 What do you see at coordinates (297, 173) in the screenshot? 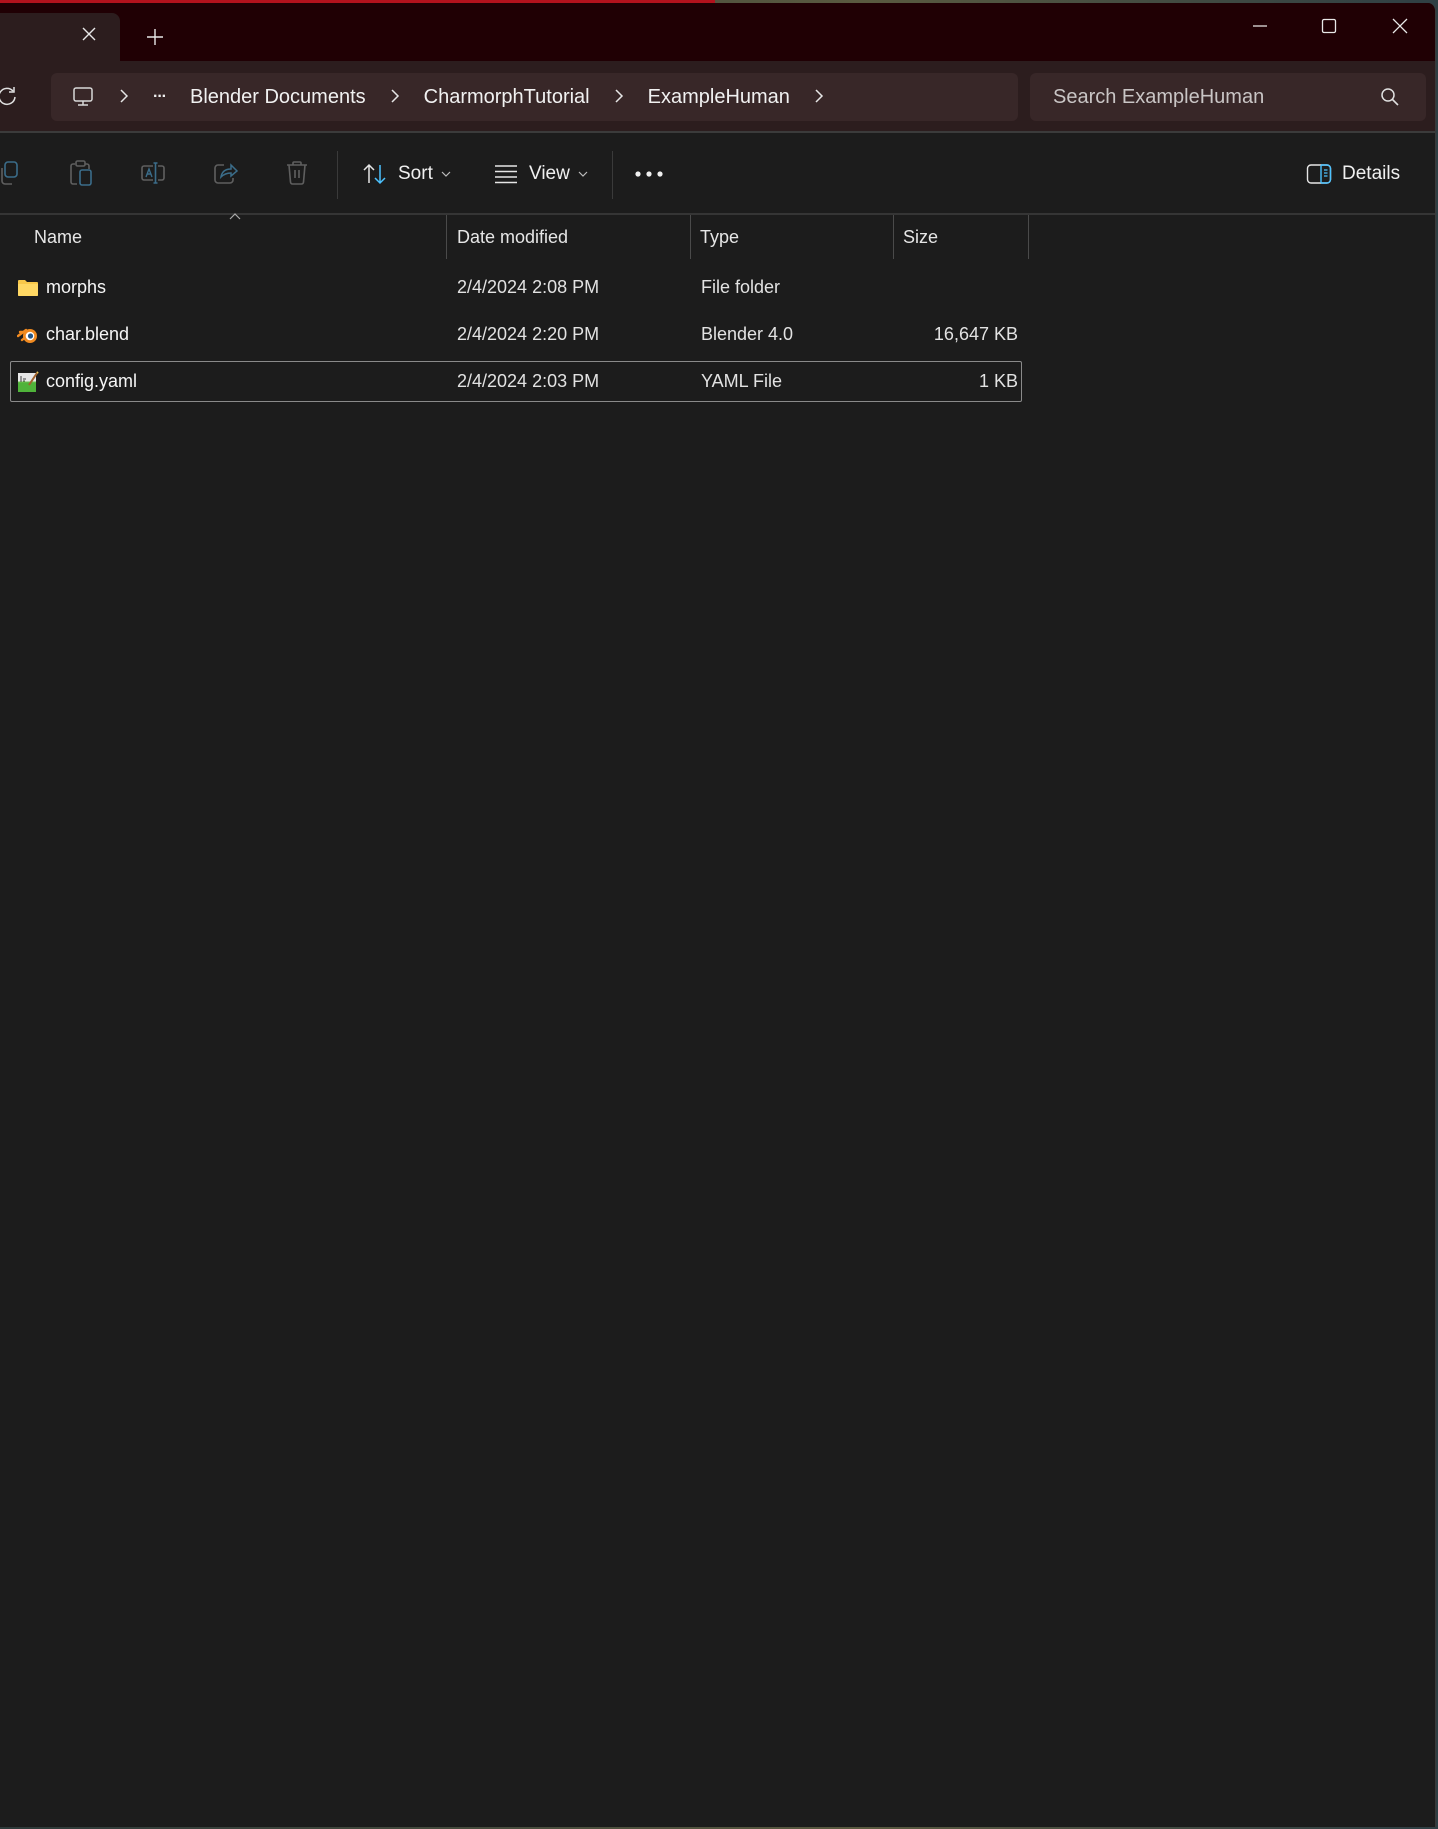
I see `delete-icon` at bounding box center [297, 173].